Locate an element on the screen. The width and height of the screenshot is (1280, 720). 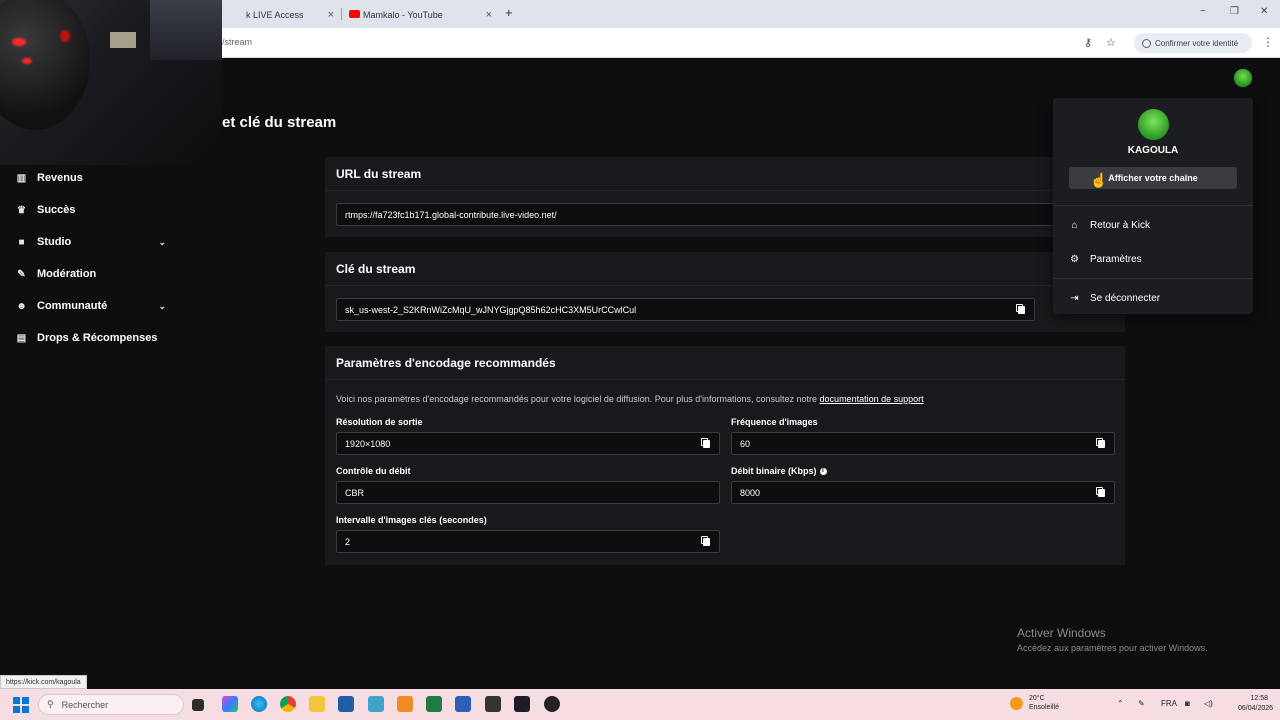
status-bar-link: https://kick.com/kagoula is located at coordinates (43, 682).